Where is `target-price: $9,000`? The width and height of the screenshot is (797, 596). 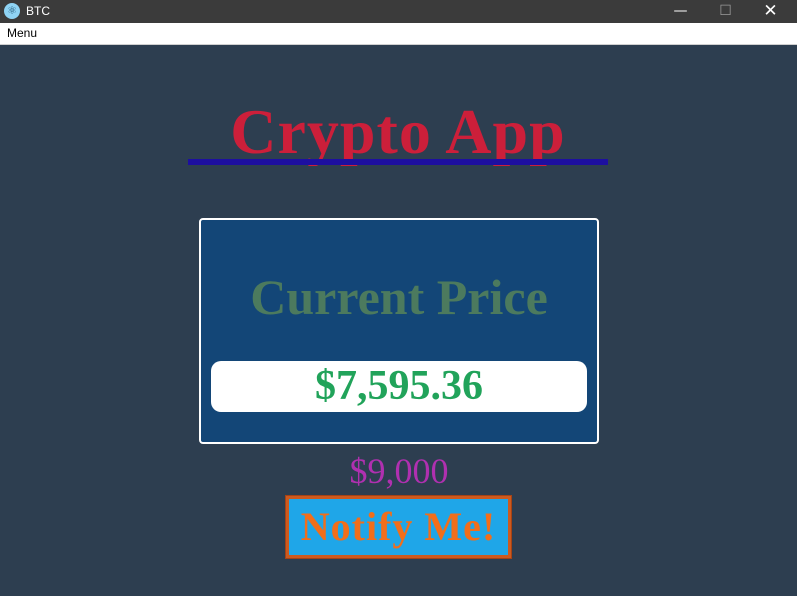
target-price: $9,000 is located at coordinates (399, 471).